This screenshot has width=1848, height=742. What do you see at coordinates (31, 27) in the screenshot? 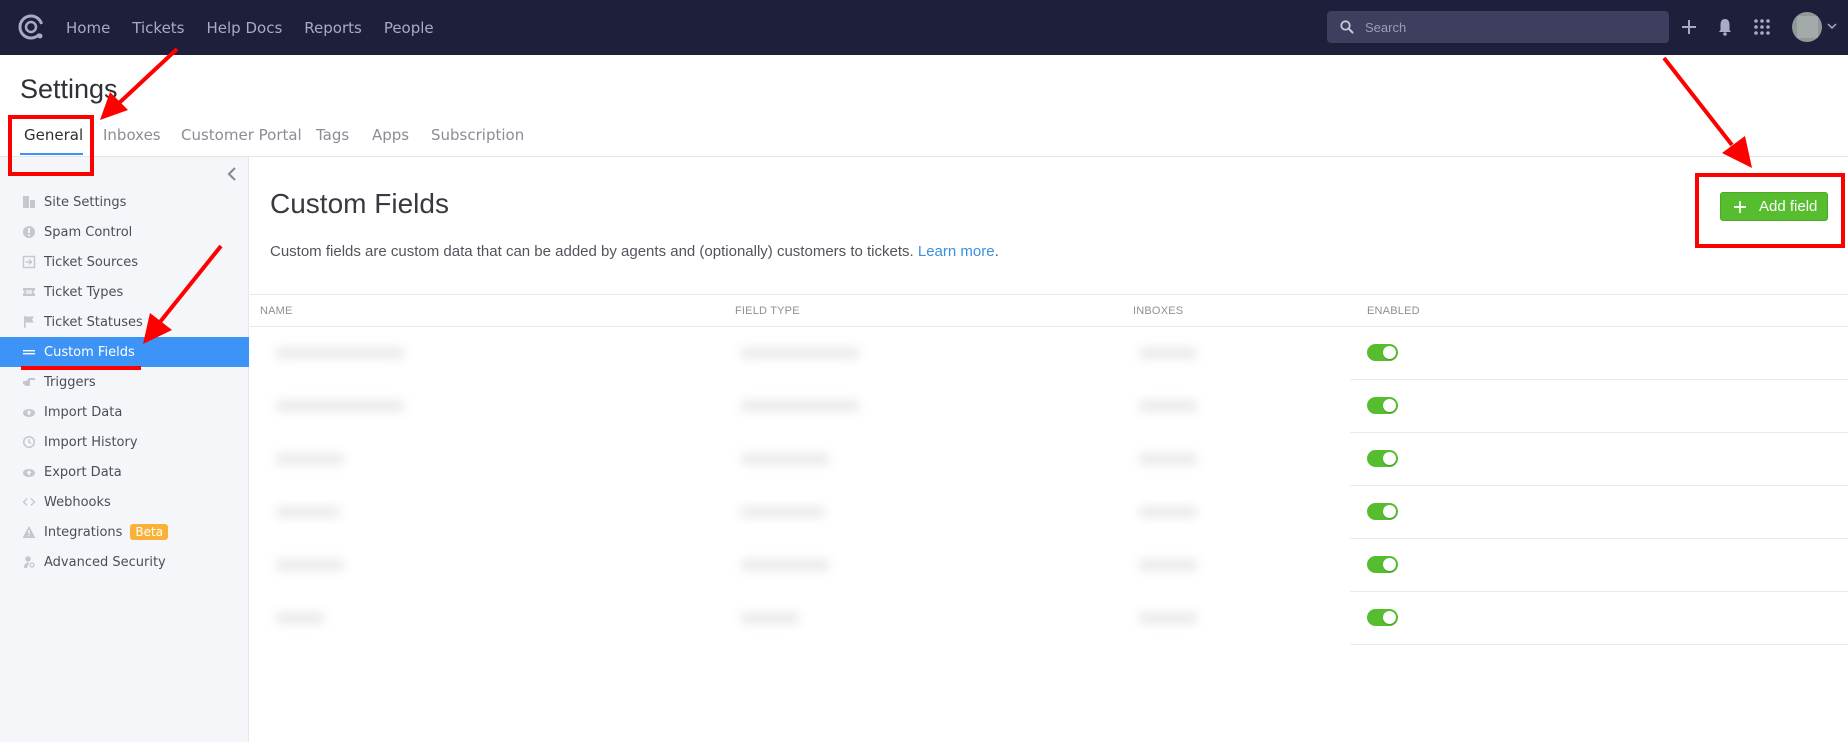
I see `helpdesk-logo-icon` at bounding box center [31, 27].